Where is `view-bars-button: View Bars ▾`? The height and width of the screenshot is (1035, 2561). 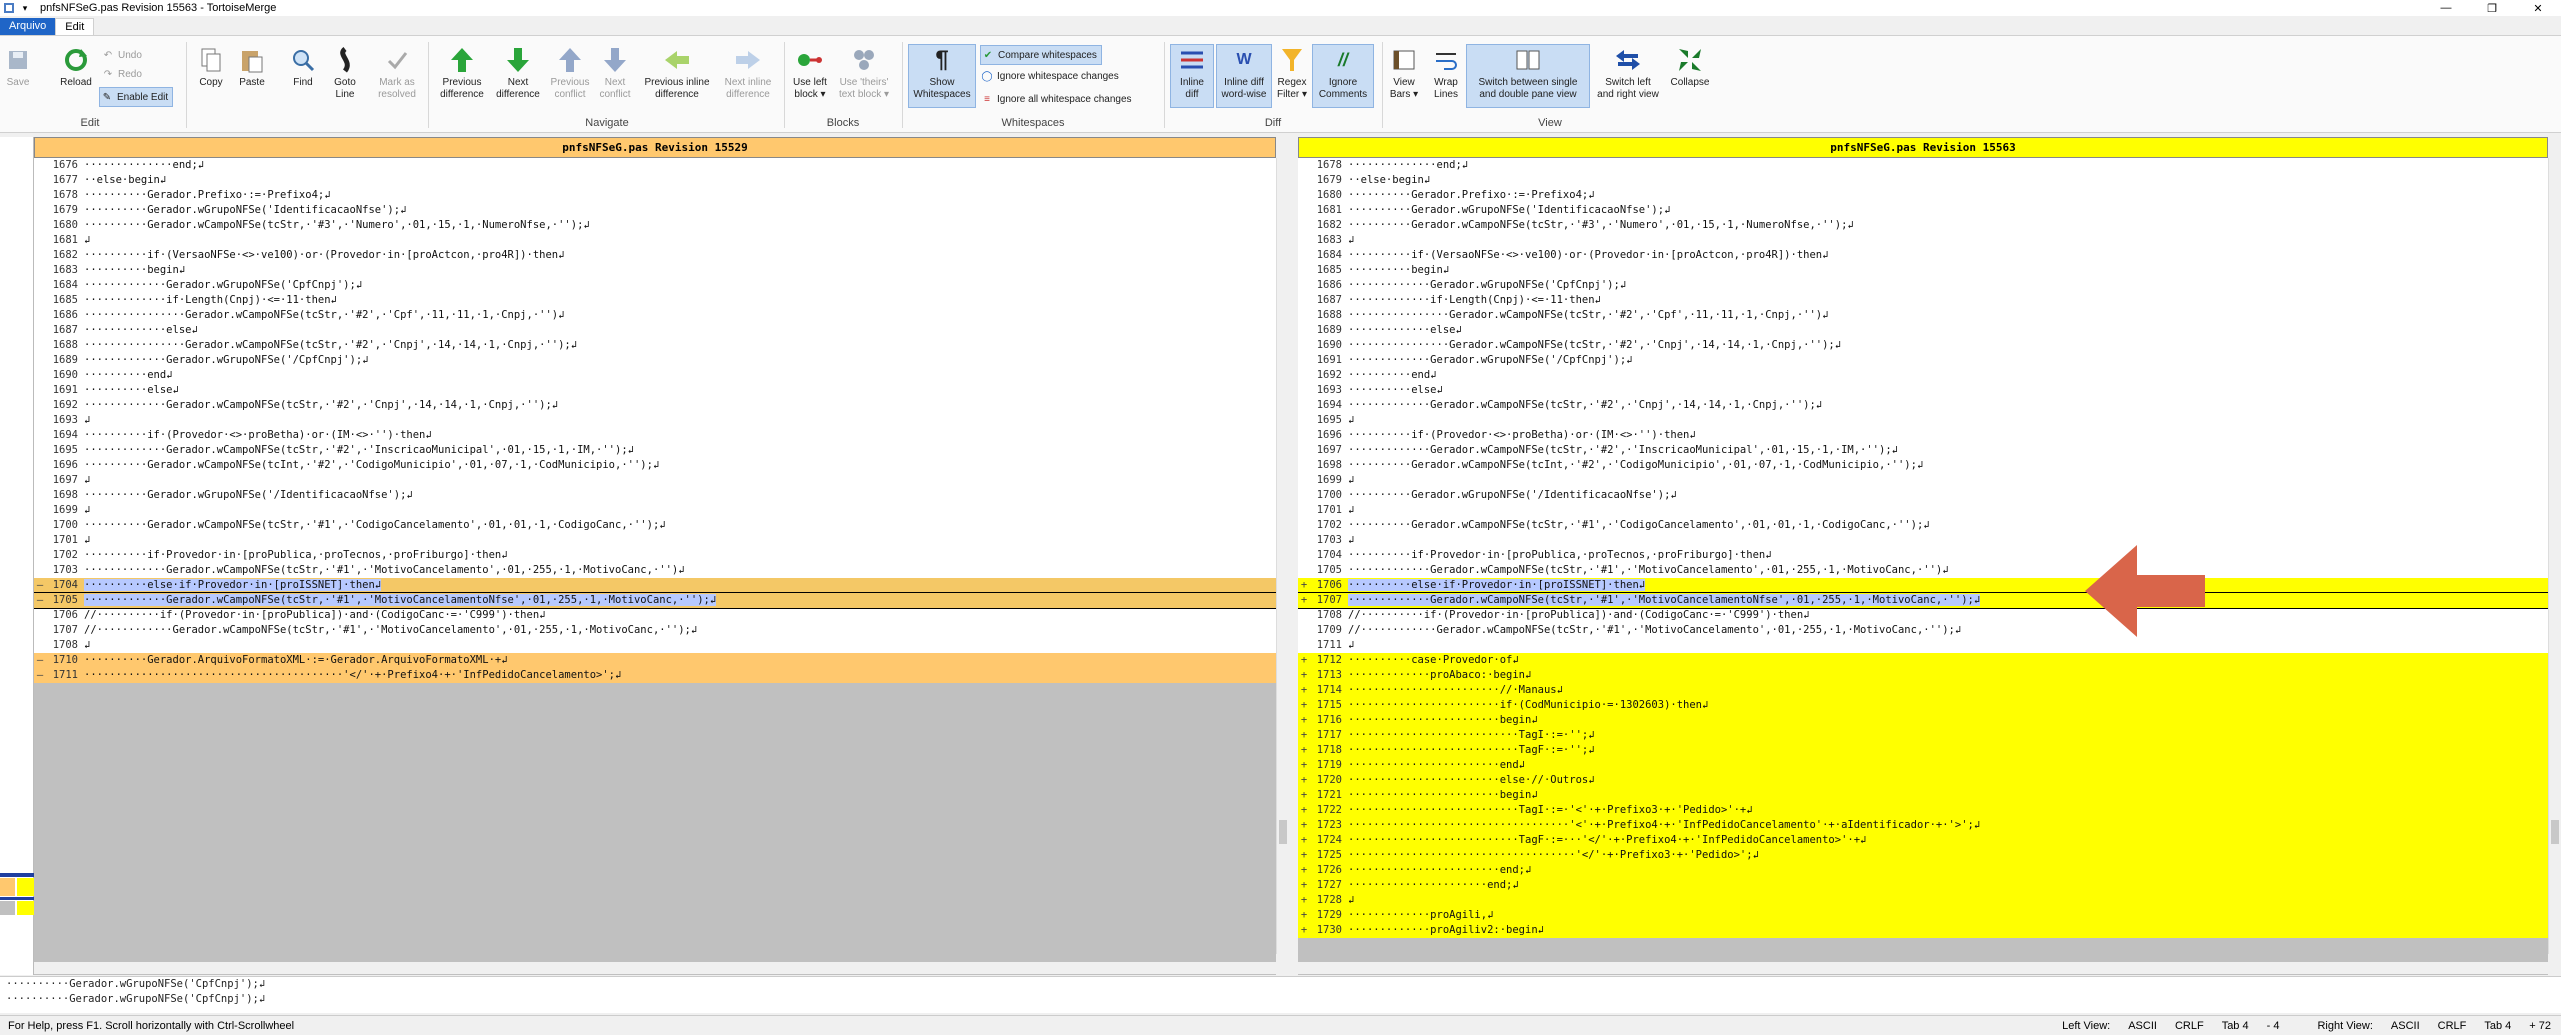 view-bars-button: View Bars ▾ is located at coordinates (1404, 73).